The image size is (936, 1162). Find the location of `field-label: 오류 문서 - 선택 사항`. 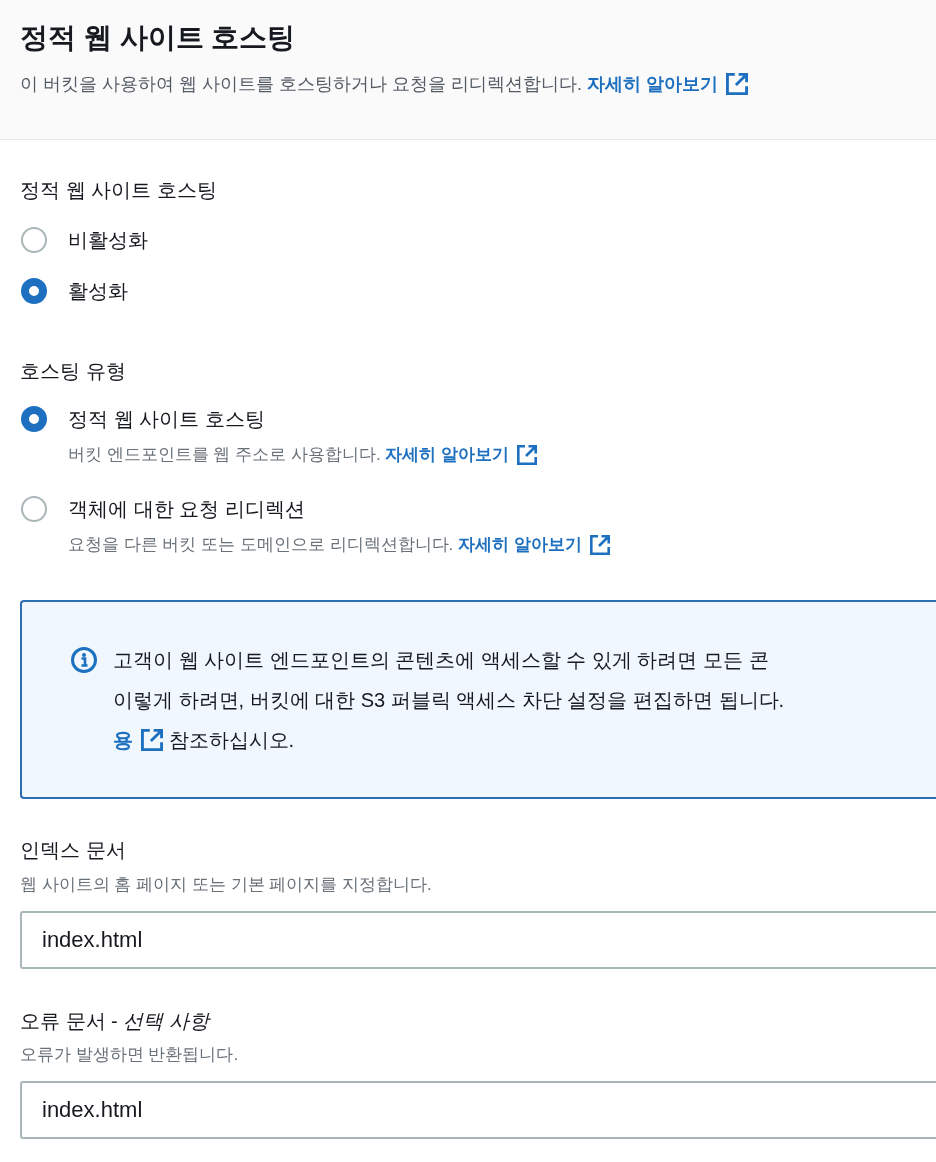

field-label: 오류 문서 - 선택 사항 is located at coordinates (116, 1021).